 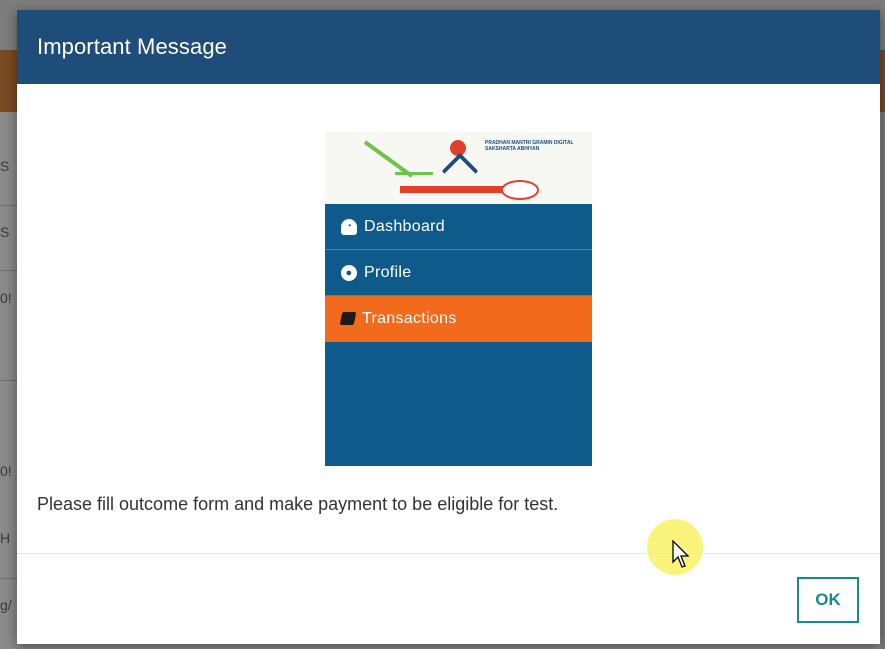 What do you see at coordinates (681, 554) in the screenshot?
I see `mouse-cursor-icon` at bounding box center [681, 554].